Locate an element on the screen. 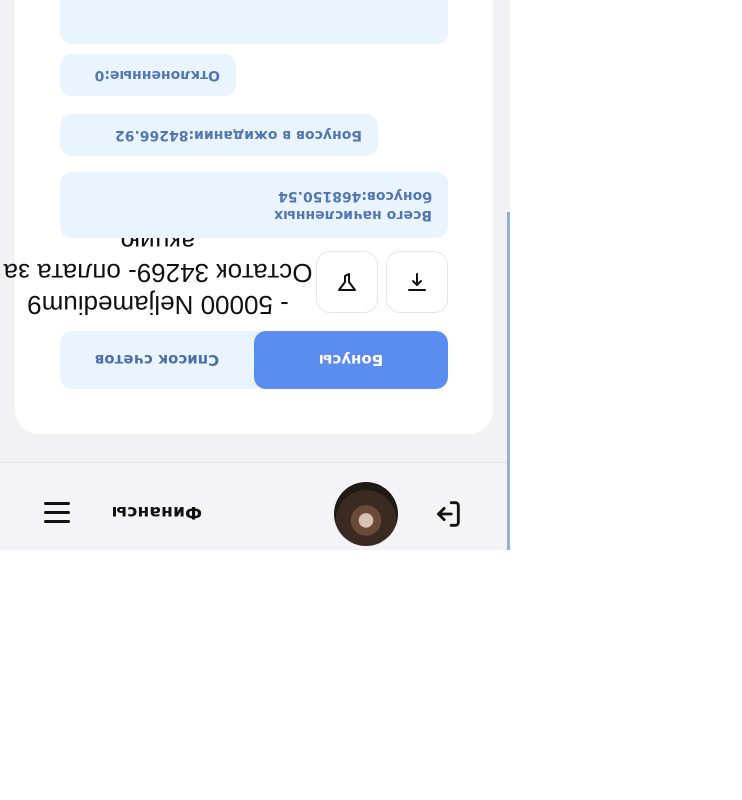  upload-button is located at coordinates (417, 282).